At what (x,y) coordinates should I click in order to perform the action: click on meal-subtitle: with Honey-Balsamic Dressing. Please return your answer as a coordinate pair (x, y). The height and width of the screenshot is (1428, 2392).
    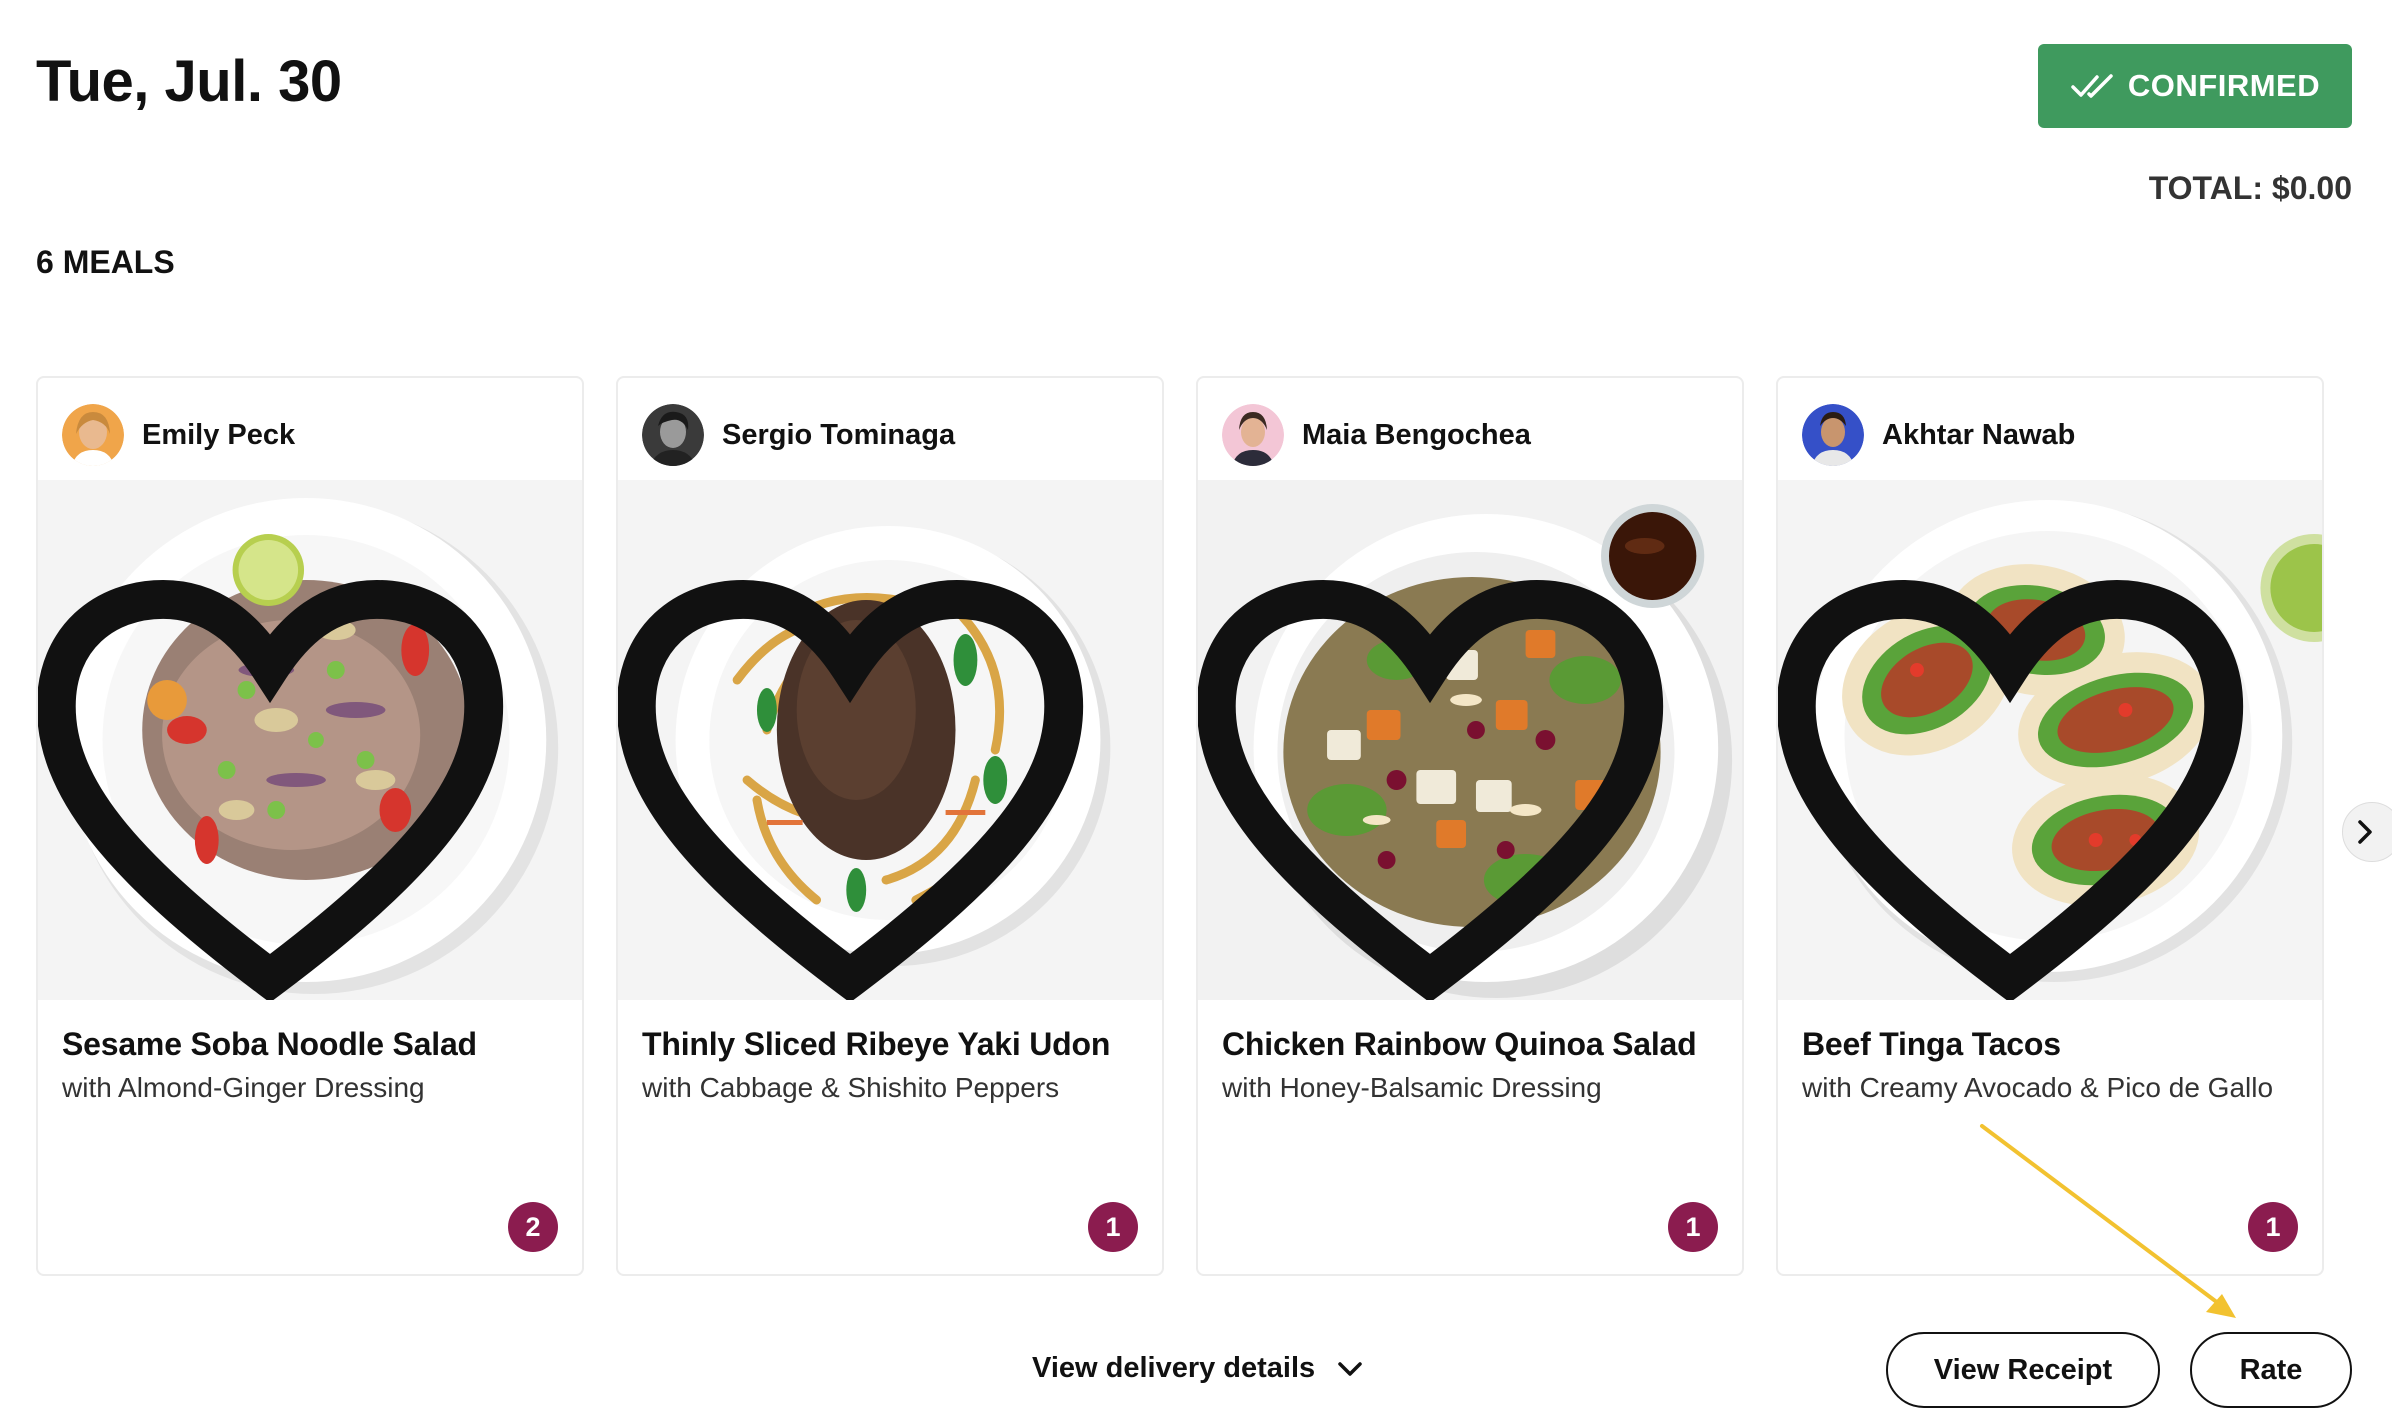
    Looking at the image, I should click on (1412, 1087).